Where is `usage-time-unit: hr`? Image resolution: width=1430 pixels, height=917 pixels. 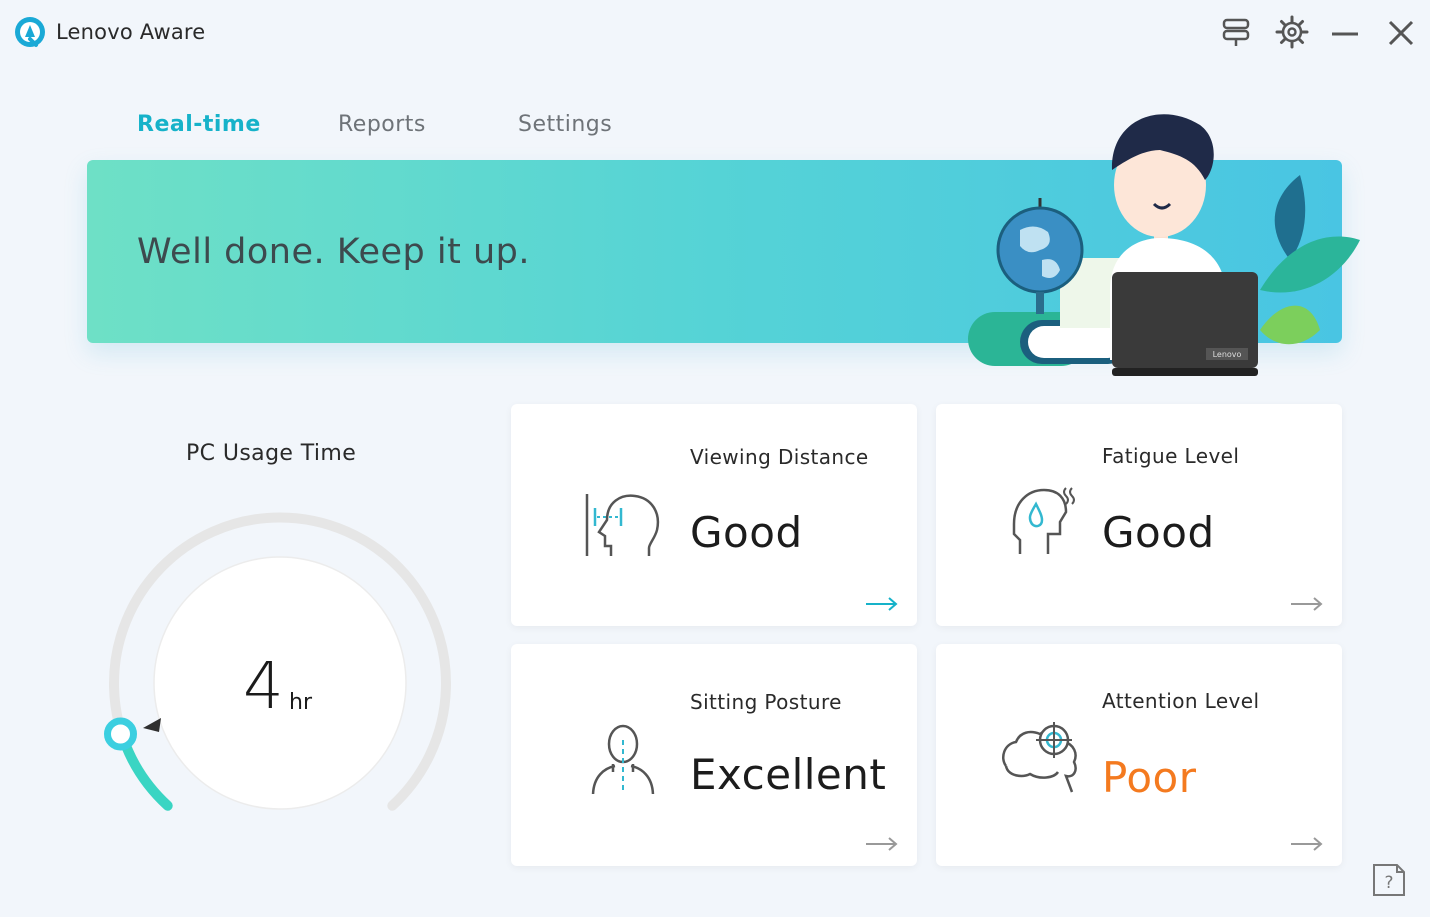
usage-time-unit: hr is located at coordinates (300, 702).